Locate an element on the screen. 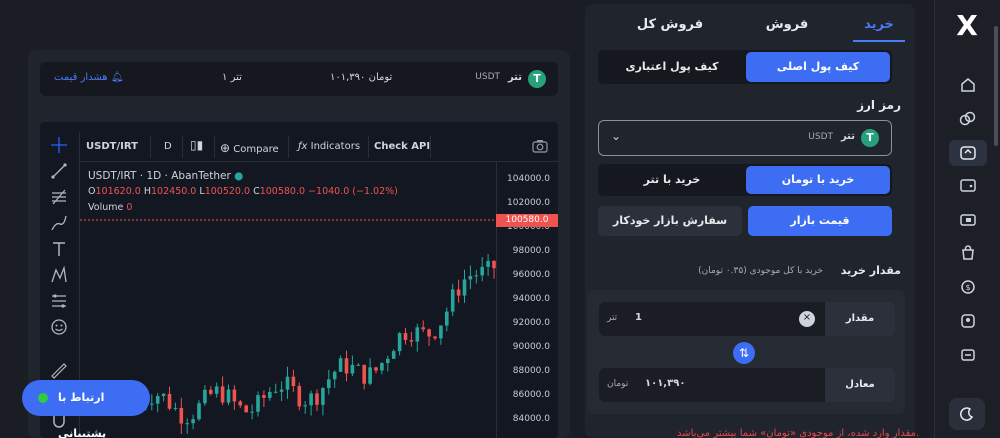 This screenshot has width=1000, height=438. text-tool-icon is located at coordinates (59, 249).